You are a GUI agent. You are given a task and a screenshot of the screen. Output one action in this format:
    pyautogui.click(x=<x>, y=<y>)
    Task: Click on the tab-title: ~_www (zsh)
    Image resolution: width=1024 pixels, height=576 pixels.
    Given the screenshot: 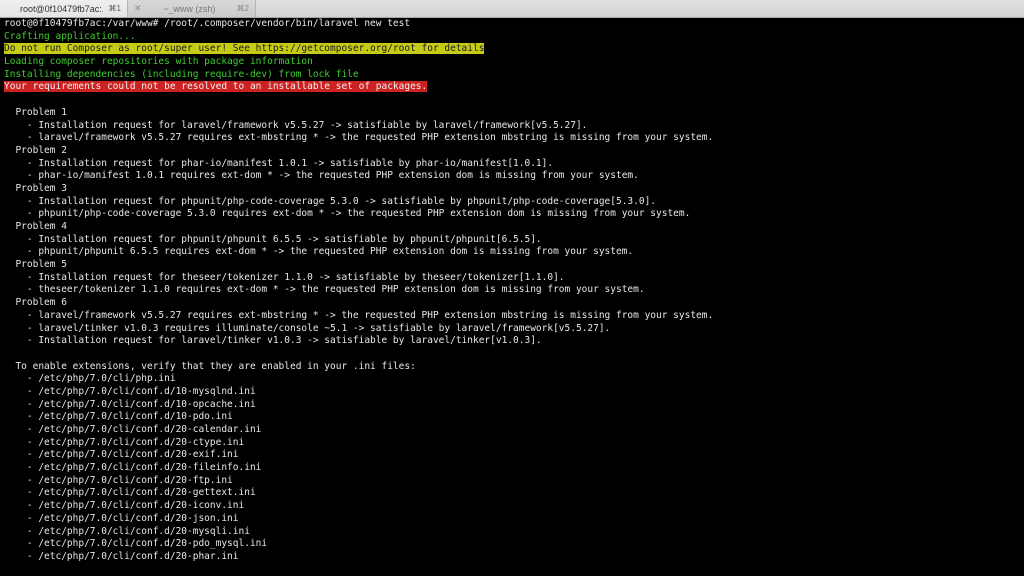 What is the action you would take?
    pyautogui.click(x=189, y=8)
    